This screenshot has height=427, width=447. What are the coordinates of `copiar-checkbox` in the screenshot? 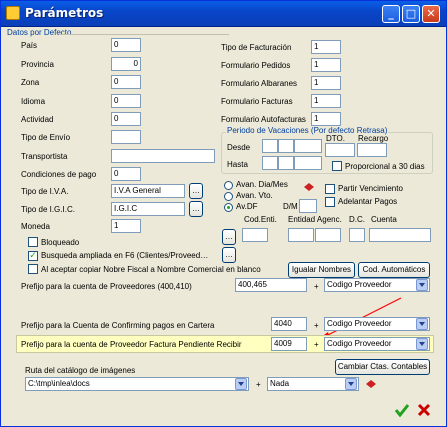 It's located at (33, 269).